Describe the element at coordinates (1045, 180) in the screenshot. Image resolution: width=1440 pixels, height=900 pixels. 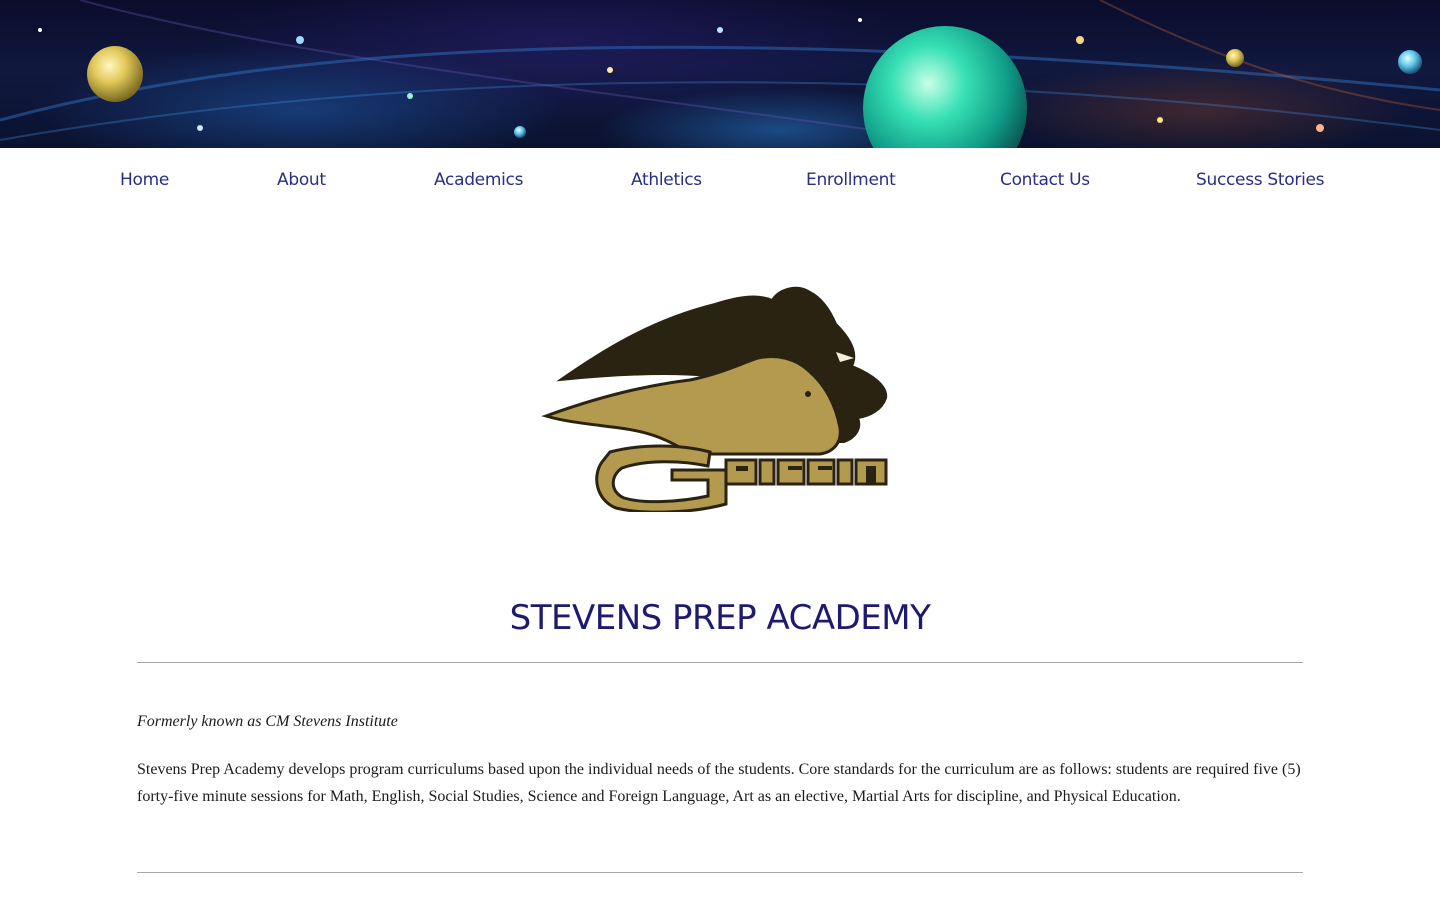
I see `nav-item-contact-us: Contact Us` at that location.